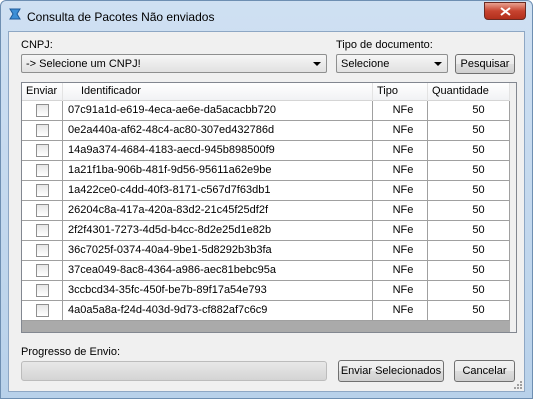 This screenshot has width=535, height=401. What do you see at coordinates (485, 64) in the screenshot?
I see `pesquisar-button: Pesquisar` at bounding box center [485, 64].